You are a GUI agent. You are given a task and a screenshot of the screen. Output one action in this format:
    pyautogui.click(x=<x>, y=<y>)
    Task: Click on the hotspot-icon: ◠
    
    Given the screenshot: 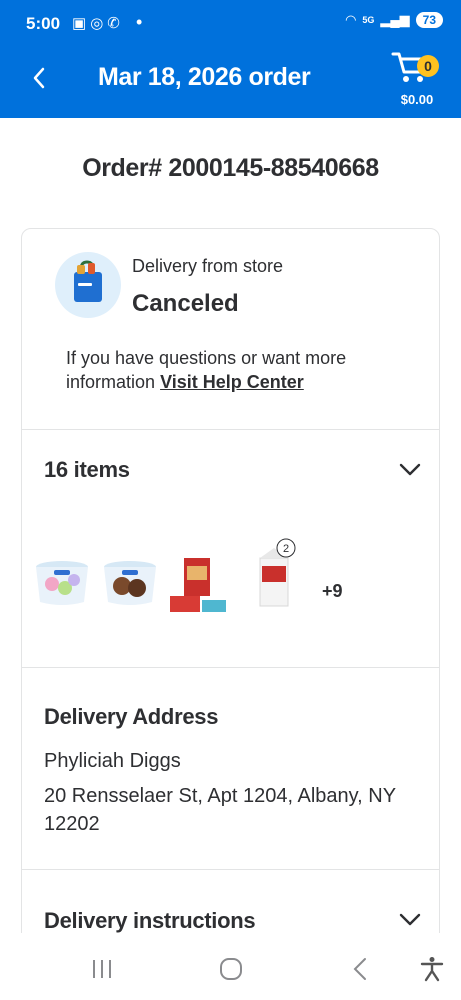 What is the action you would take?
    pyautogui.click(x=351, y=19)
    